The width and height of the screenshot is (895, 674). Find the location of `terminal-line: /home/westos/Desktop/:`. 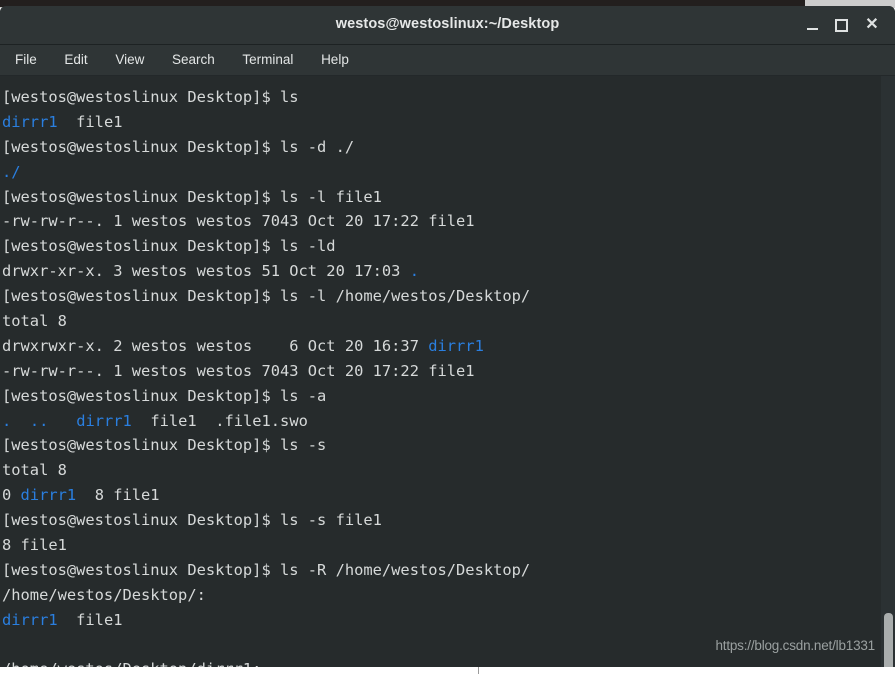

terminal-line: /home/westos/Desktop/: is located at coordinates (440, 595).